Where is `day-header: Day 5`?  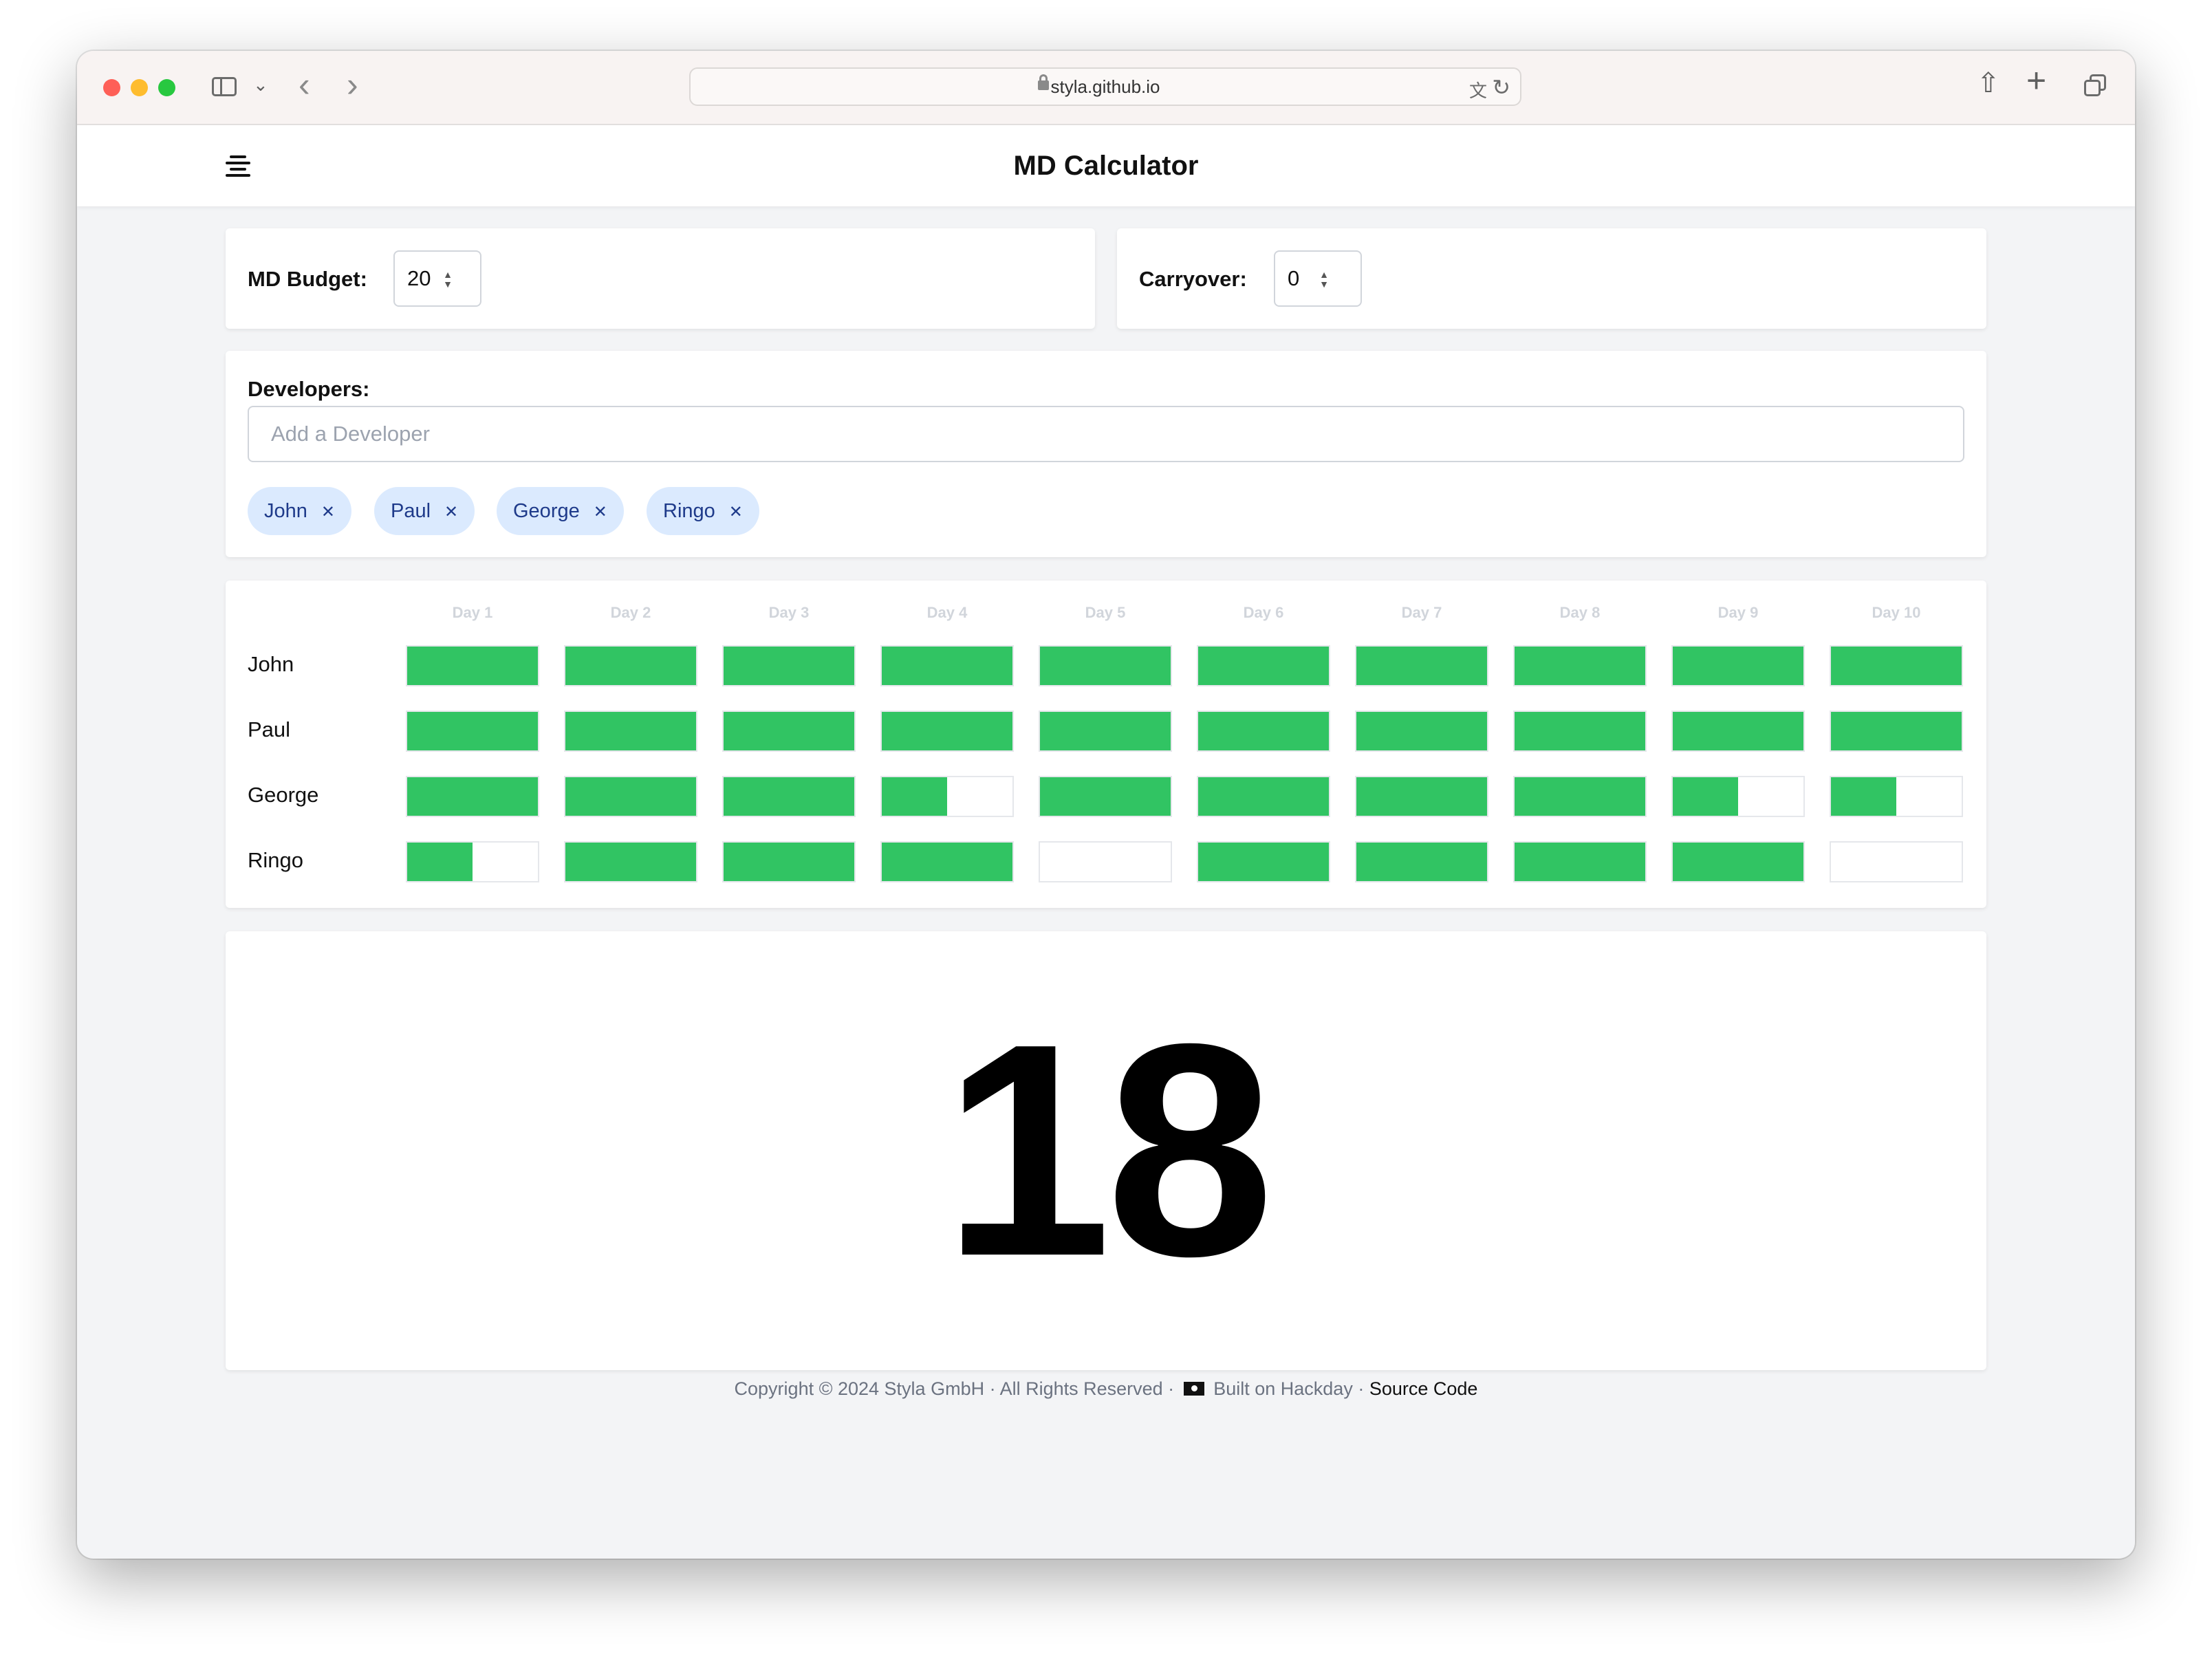
day-header: Day 5 is located at coordinates (1105, 612).